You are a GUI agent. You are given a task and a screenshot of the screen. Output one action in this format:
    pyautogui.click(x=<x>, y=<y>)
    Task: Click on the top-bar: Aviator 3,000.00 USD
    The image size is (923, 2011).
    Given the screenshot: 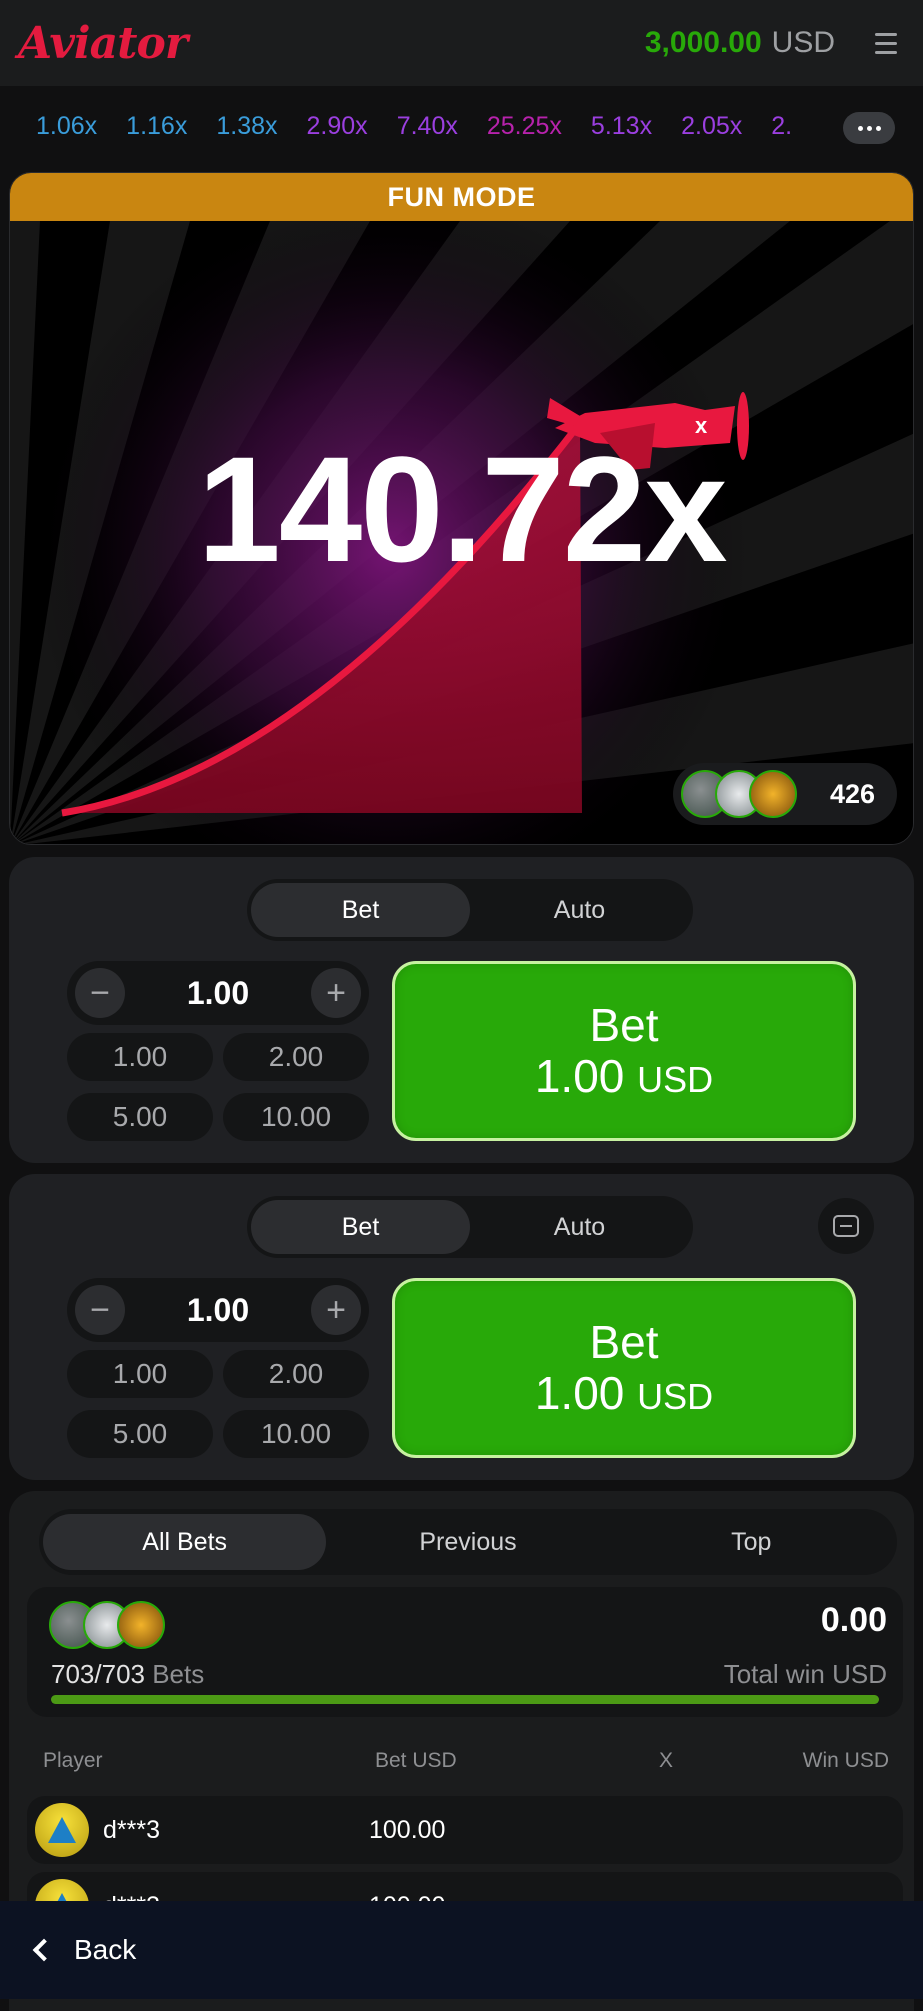 What is the action you would take?
    pyautogui.click(x=461, y=43)
    